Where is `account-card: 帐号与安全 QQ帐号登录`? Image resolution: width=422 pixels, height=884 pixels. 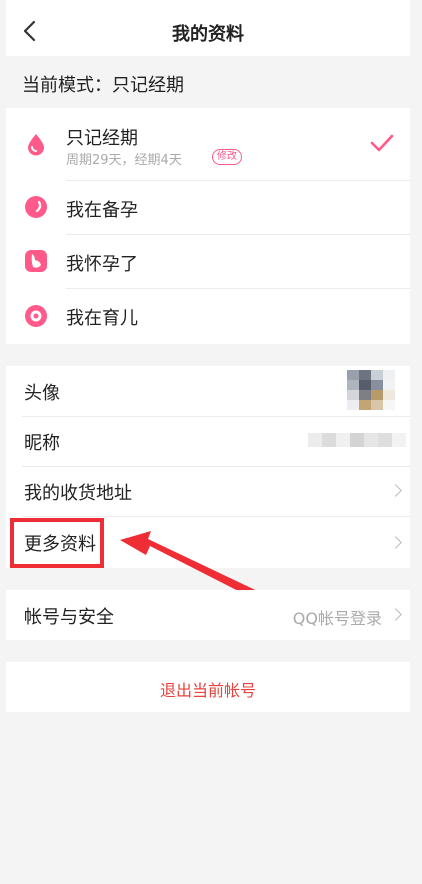
account-card: 帐号与安全 QQ帐号登录 is located at coordinates (208, 615).